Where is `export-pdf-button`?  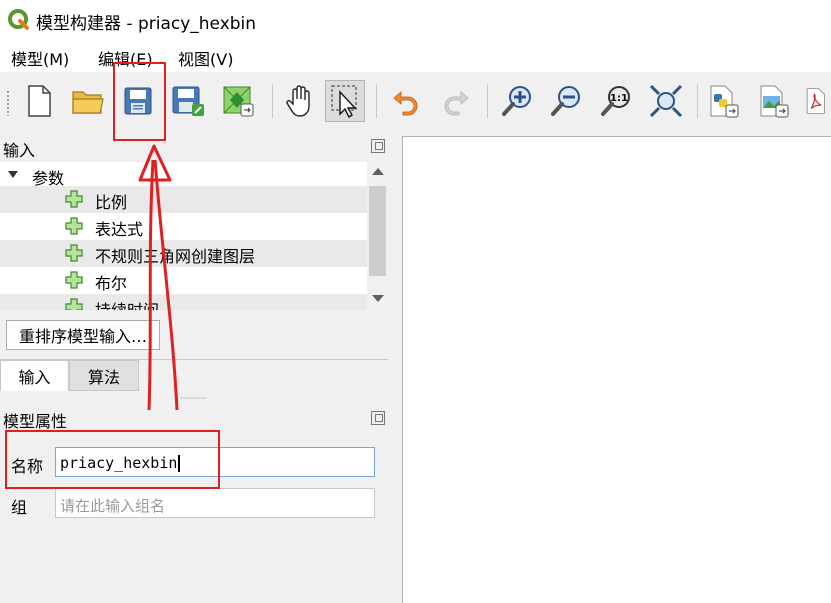
export-pdf-button is located at coordinates (817, 101).